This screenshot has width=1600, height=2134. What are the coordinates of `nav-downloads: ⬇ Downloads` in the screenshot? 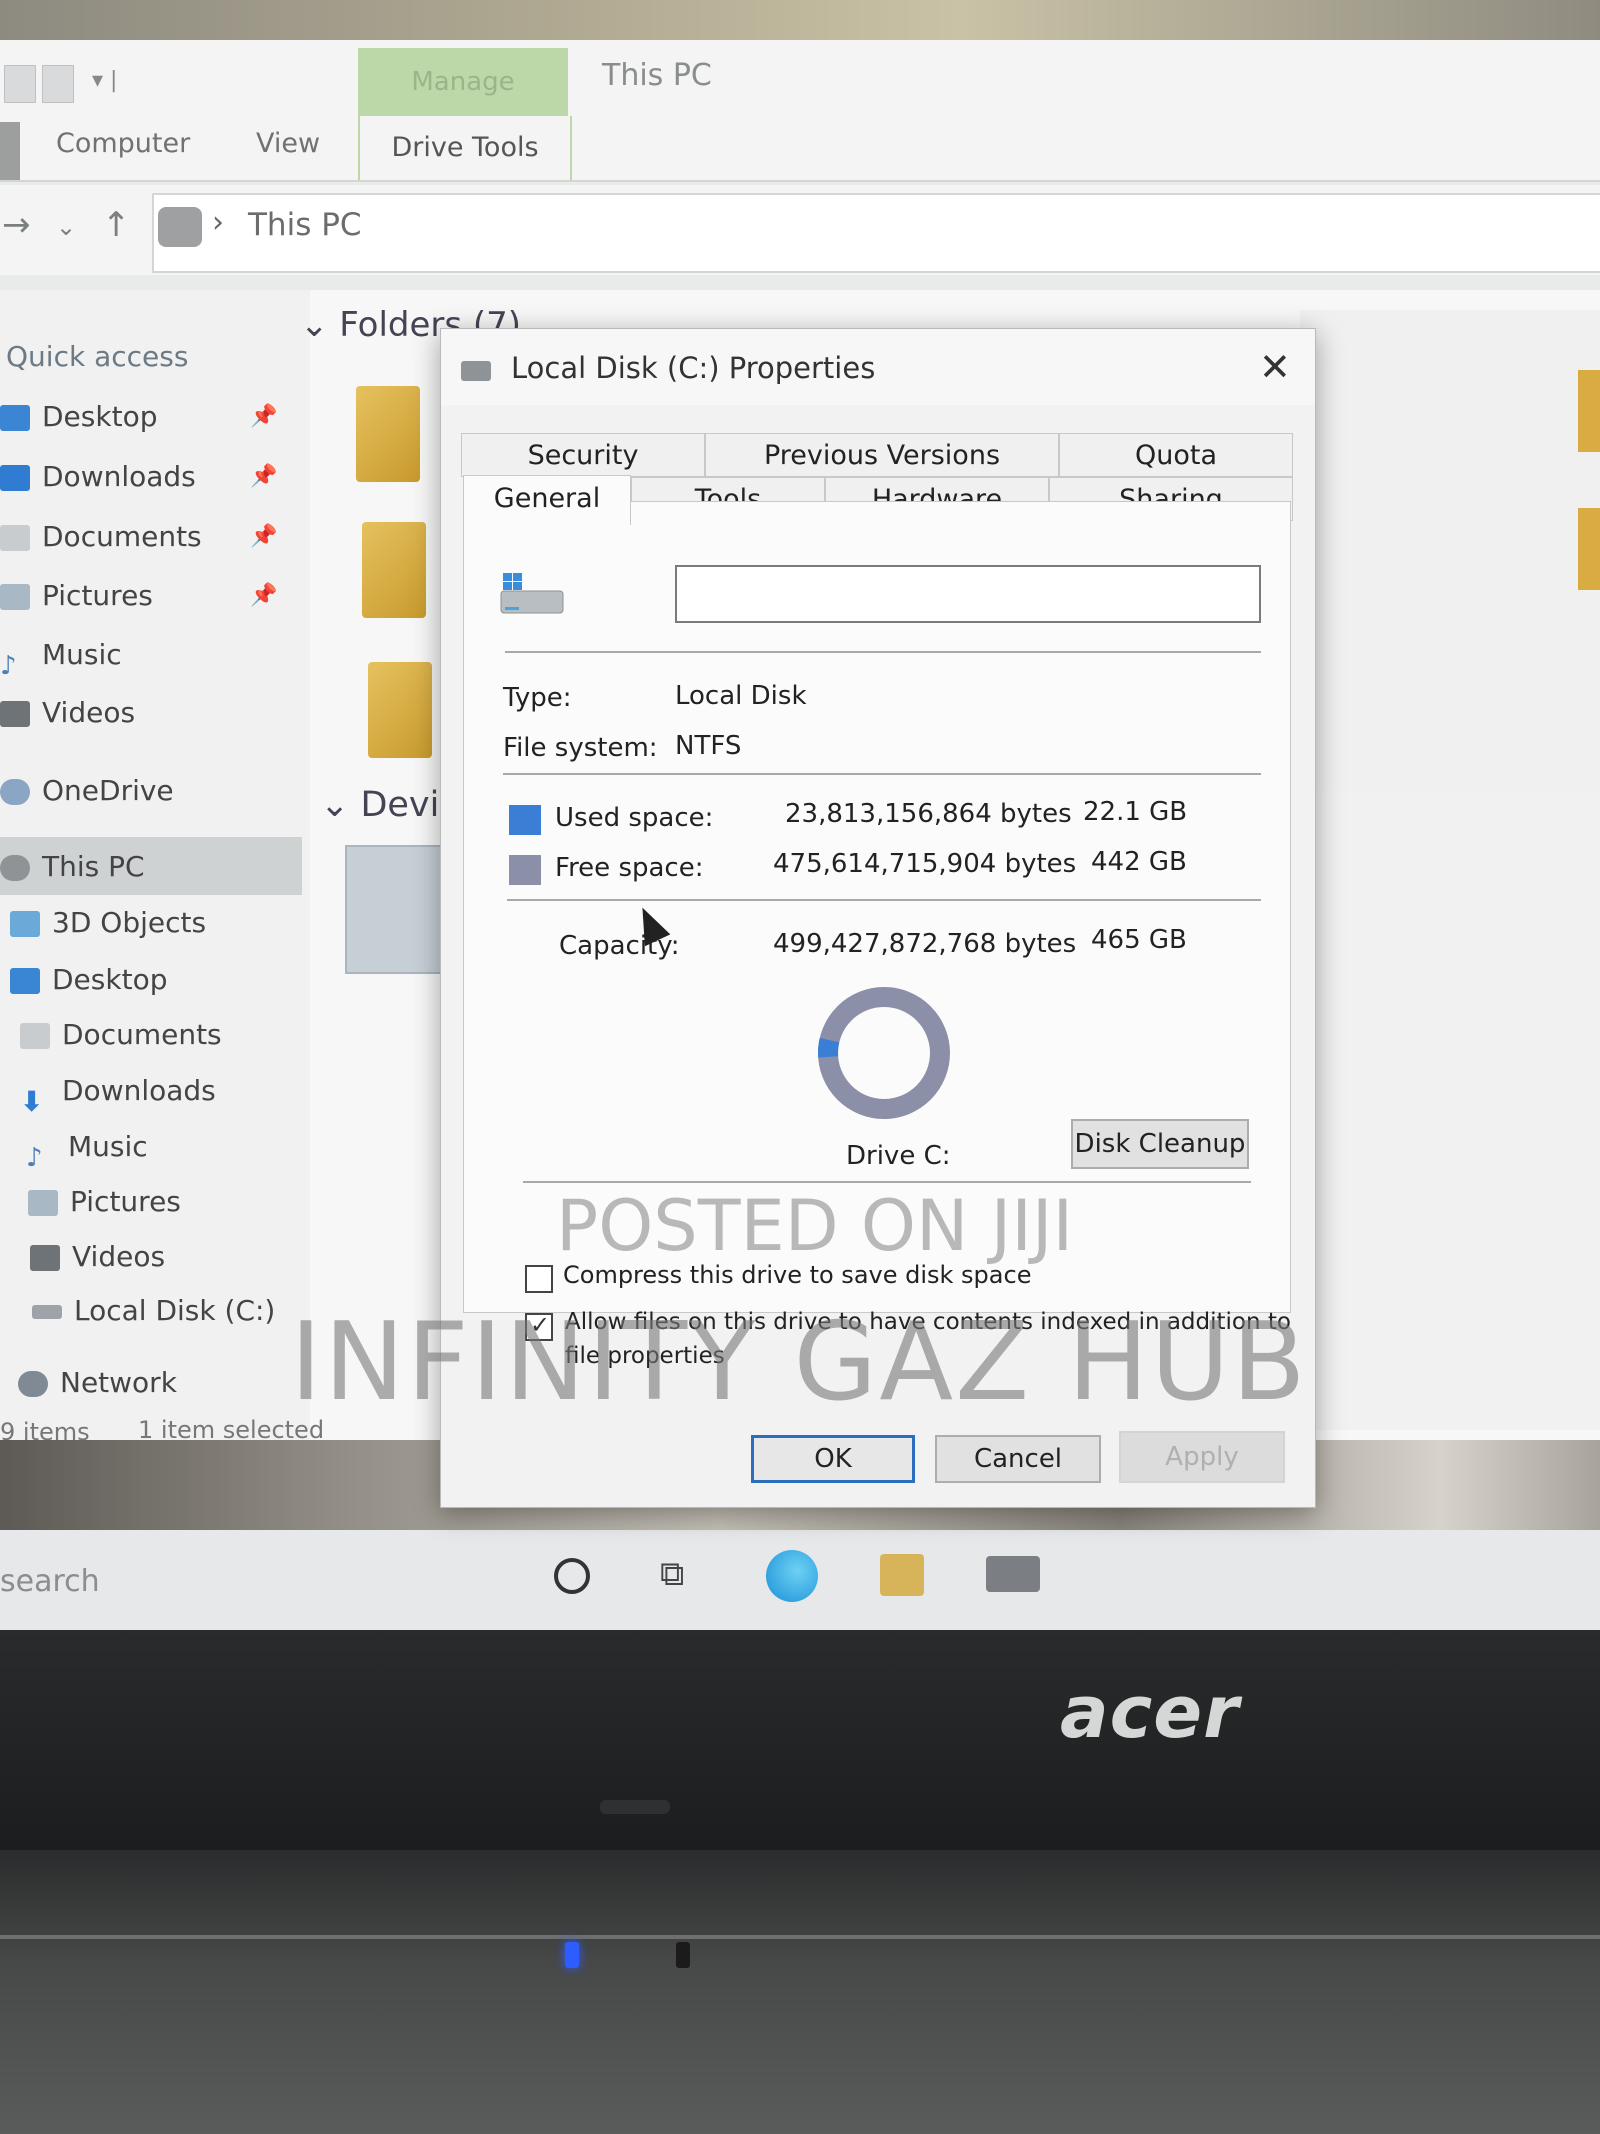 It's located at (118, 1093).